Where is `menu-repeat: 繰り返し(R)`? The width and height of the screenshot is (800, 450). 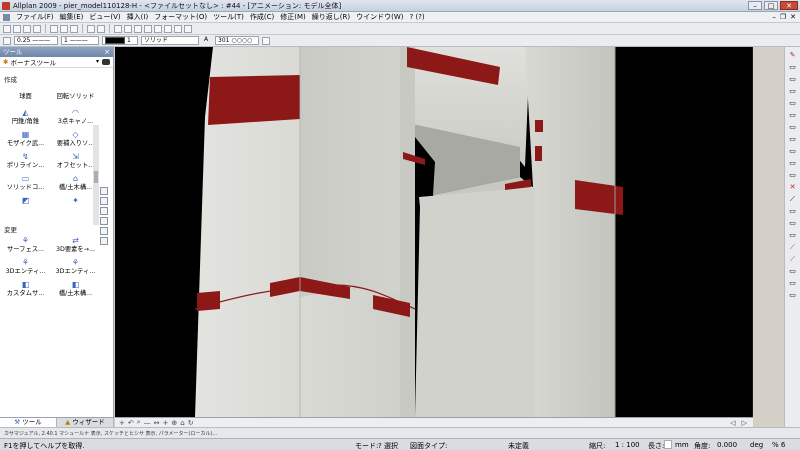 menu-repeat: 繰り返し(R) is located at coordinates (331, 17).